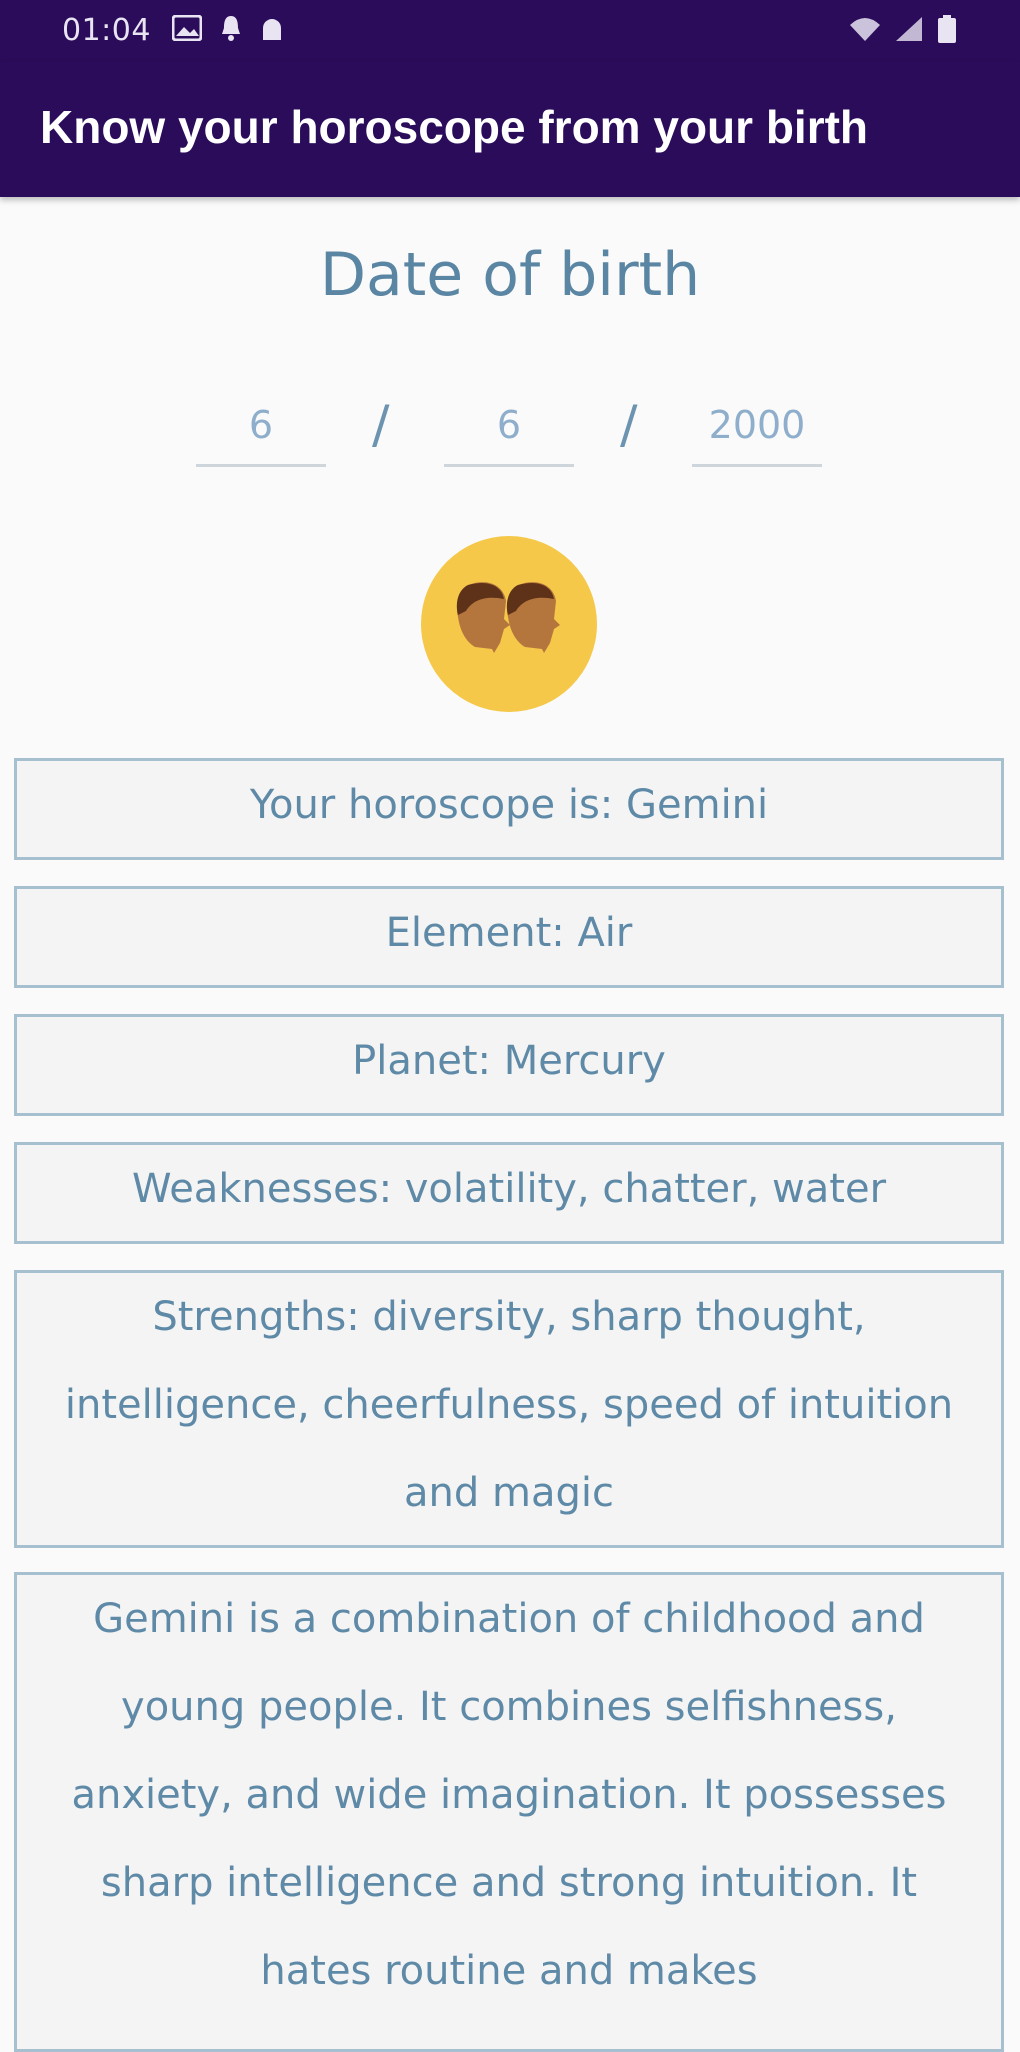 Image resolution: width=1020 pixels, height=2052 pixels. Describe the element at coordinates (272, 29) in the screenshot. I see `android-icon` at that location.